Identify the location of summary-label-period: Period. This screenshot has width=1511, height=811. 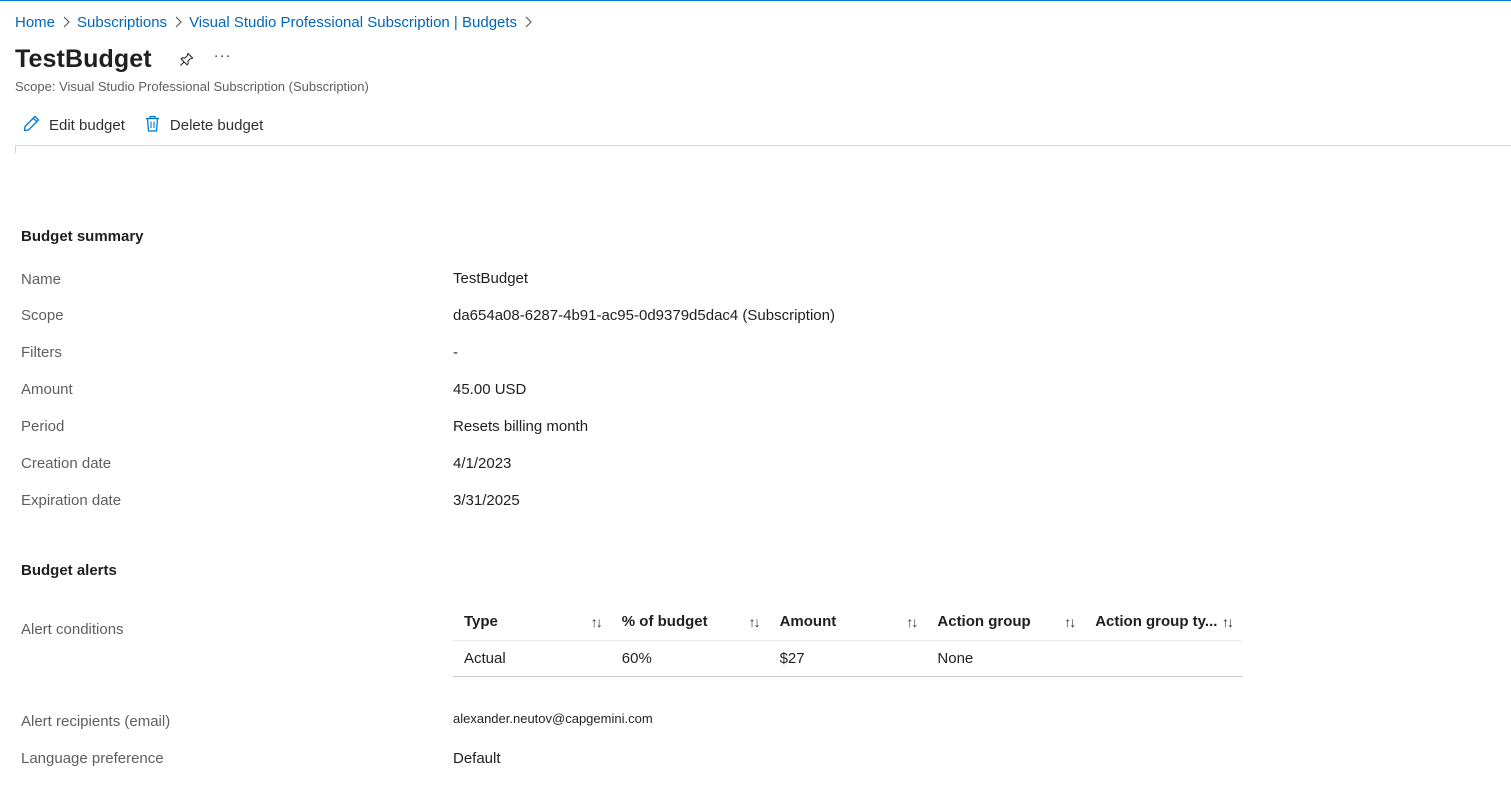
(43, 426).